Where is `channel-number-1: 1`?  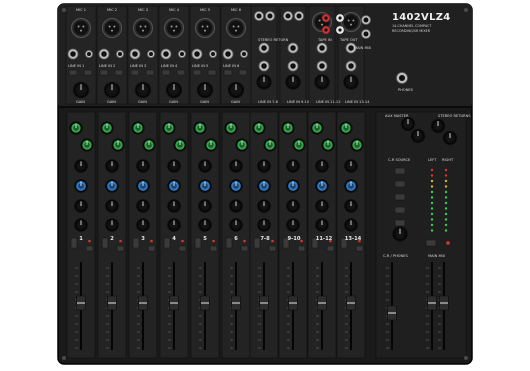
channel-number-1: 1 is located at coordinates (81, 239).